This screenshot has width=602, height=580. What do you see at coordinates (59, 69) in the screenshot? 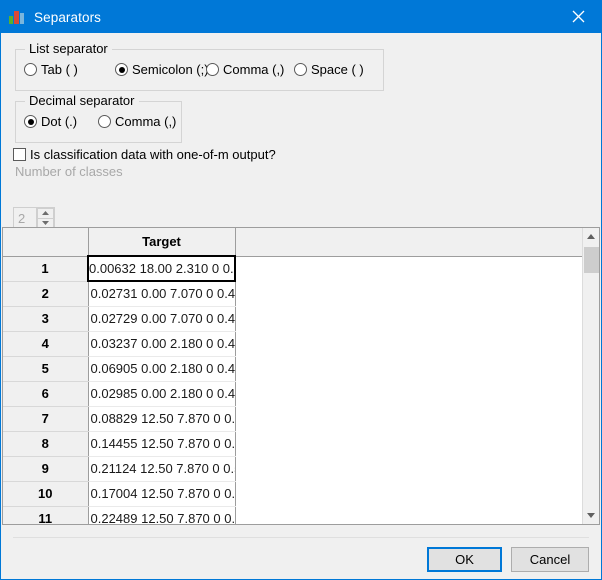
I see `radio-tab-label: Tab ( )` at bounding box center [59, 69].